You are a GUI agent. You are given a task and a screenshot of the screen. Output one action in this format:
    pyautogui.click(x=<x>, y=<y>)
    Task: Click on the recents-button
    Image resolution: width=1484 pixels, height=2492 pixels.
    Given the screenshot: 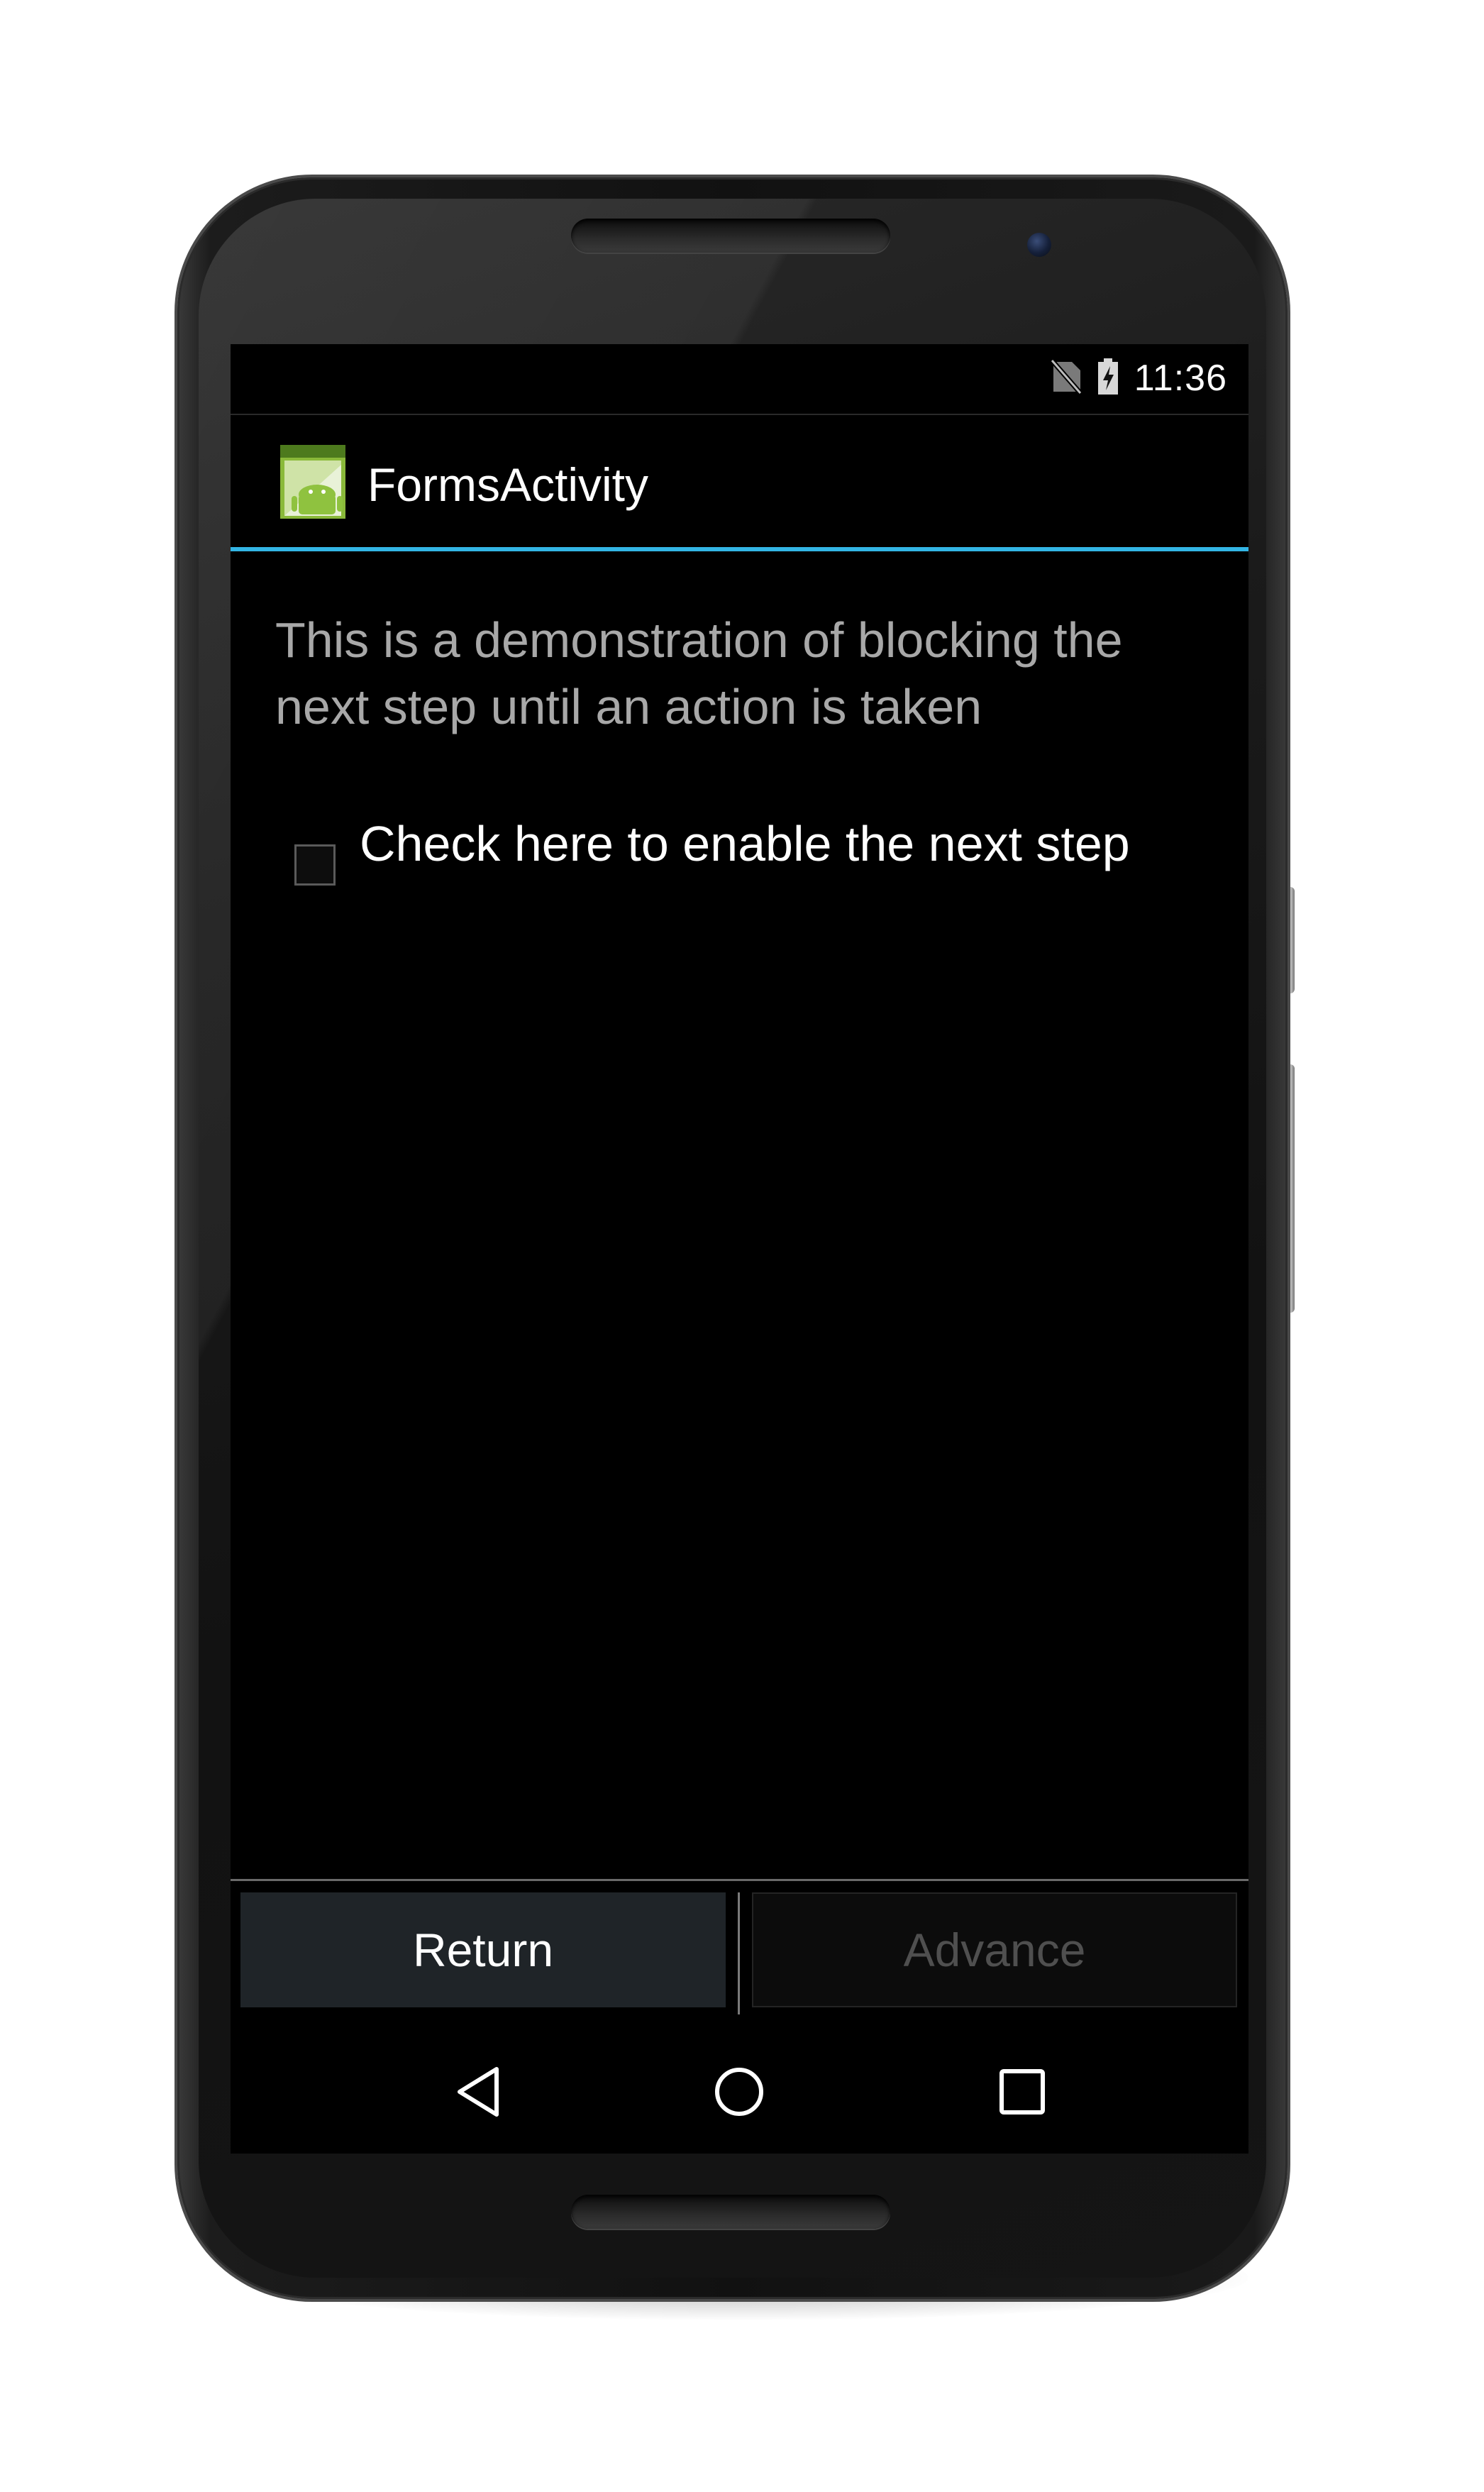 What is the action you would take?
    pyautogui.click(x=1022, y=2093)
    